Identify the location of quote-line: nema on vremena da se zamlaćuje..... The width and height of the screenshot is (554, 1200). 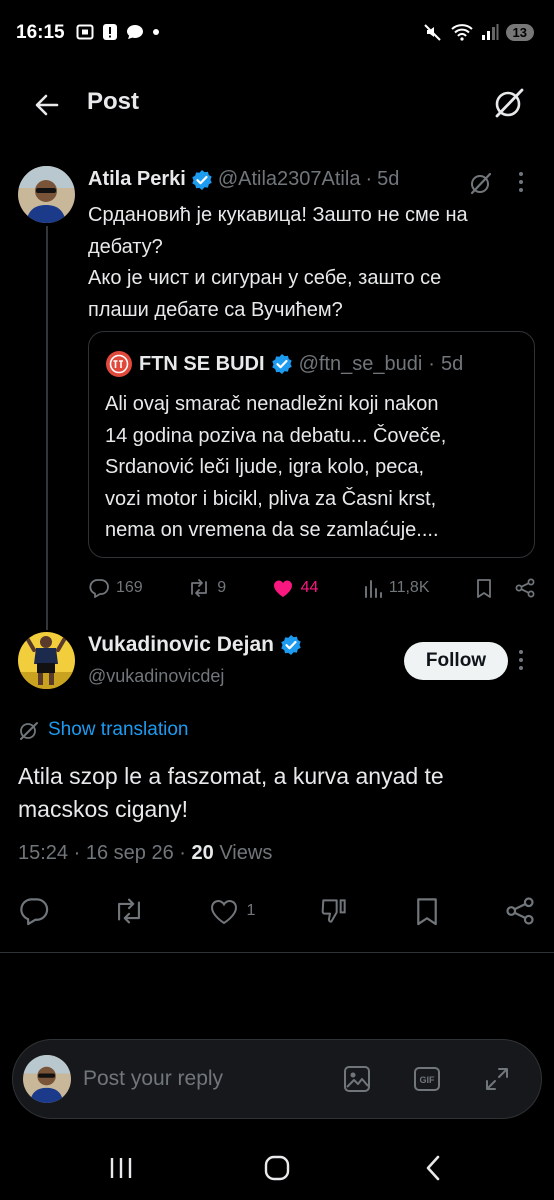
(272, 530).